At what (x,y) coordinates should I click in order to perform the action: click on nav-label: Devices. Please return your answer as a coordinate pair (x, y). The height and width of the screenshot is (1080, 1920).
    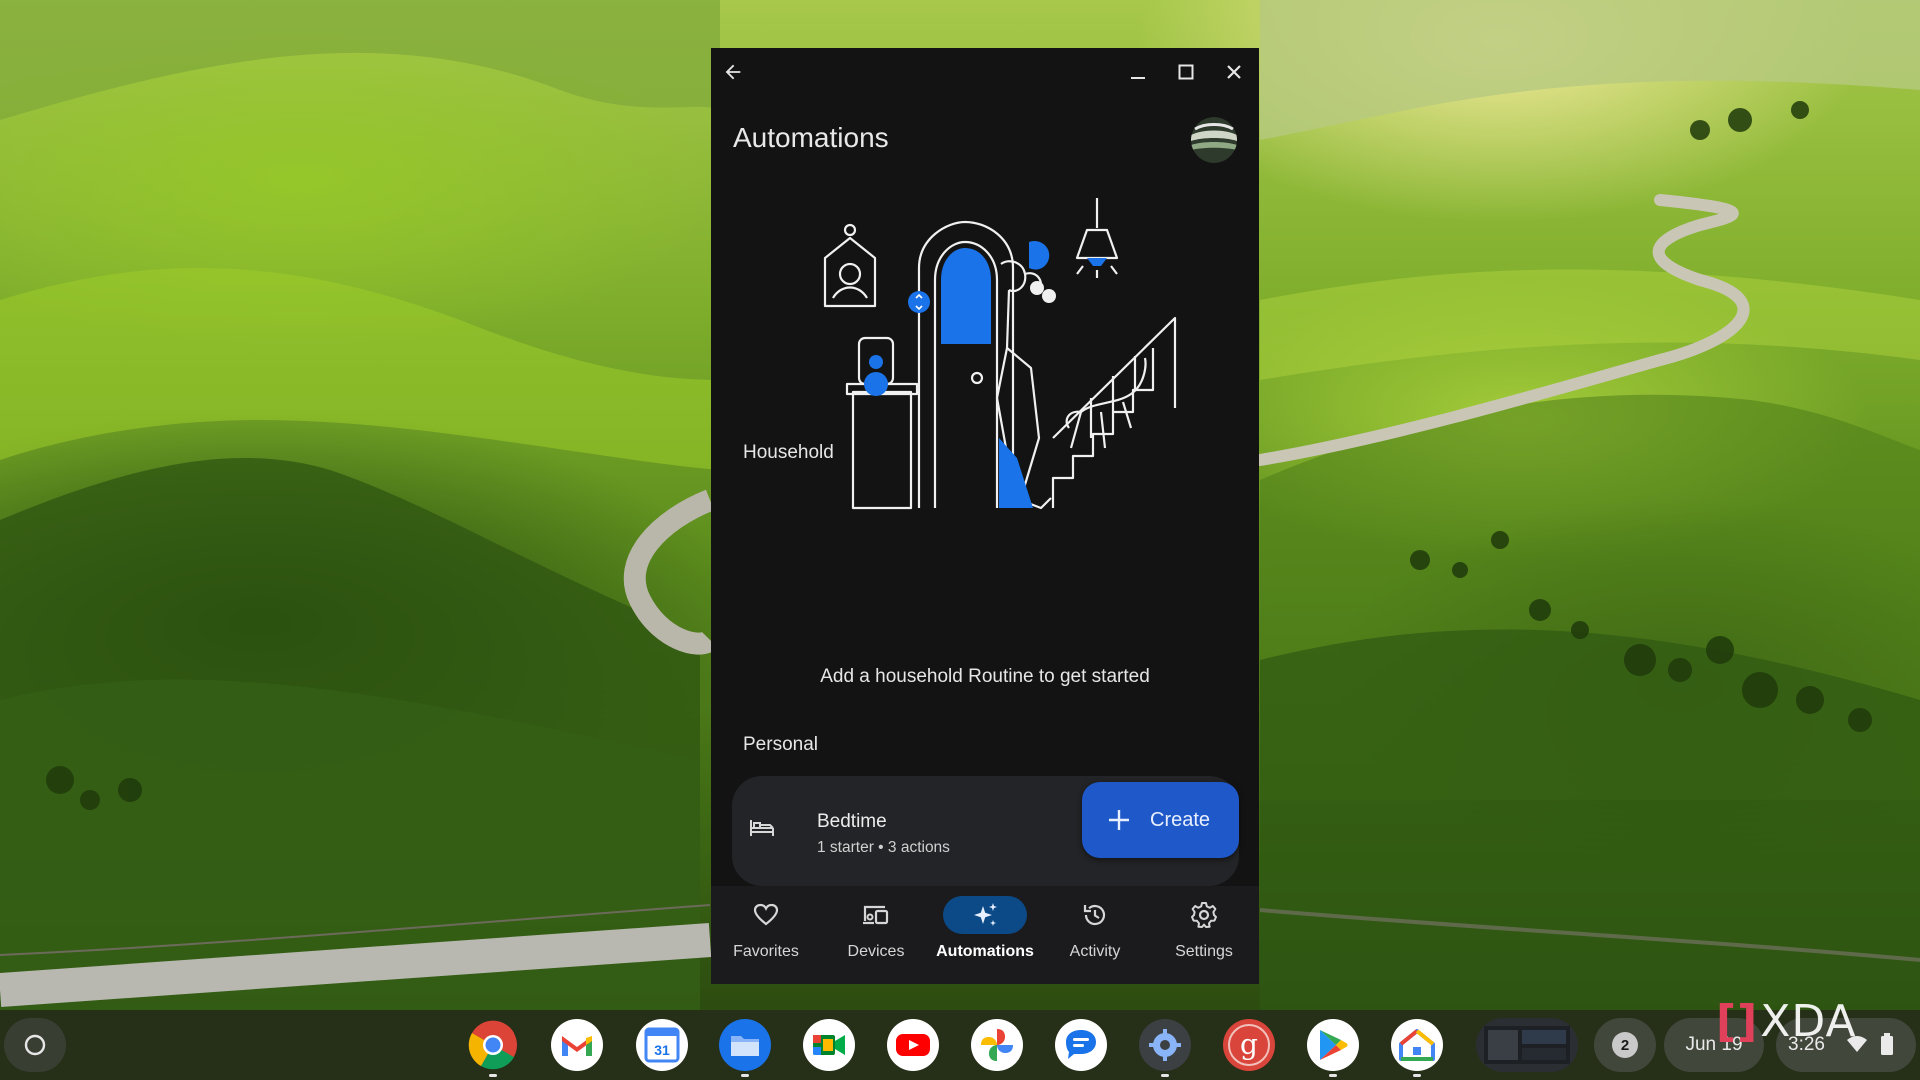
    Looking at the image, I should click on (876, 951).